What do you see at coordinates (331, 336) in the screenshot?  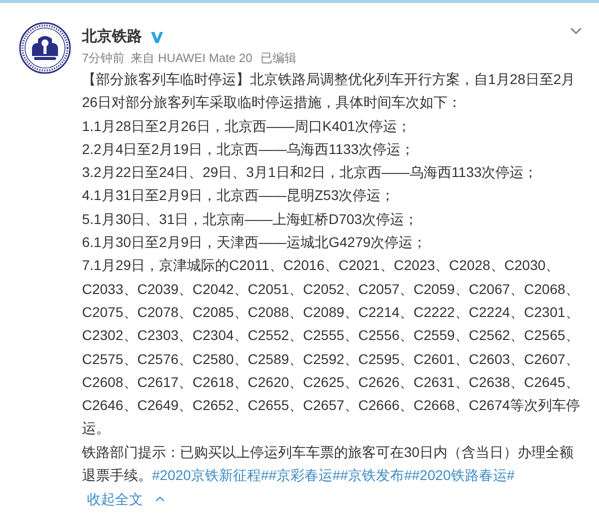 I see `post-text-line: C2302、C2303、C2304、C2552、C2555、C2556、C2559、C2562、C2565、` at bounding box center [331, 336].